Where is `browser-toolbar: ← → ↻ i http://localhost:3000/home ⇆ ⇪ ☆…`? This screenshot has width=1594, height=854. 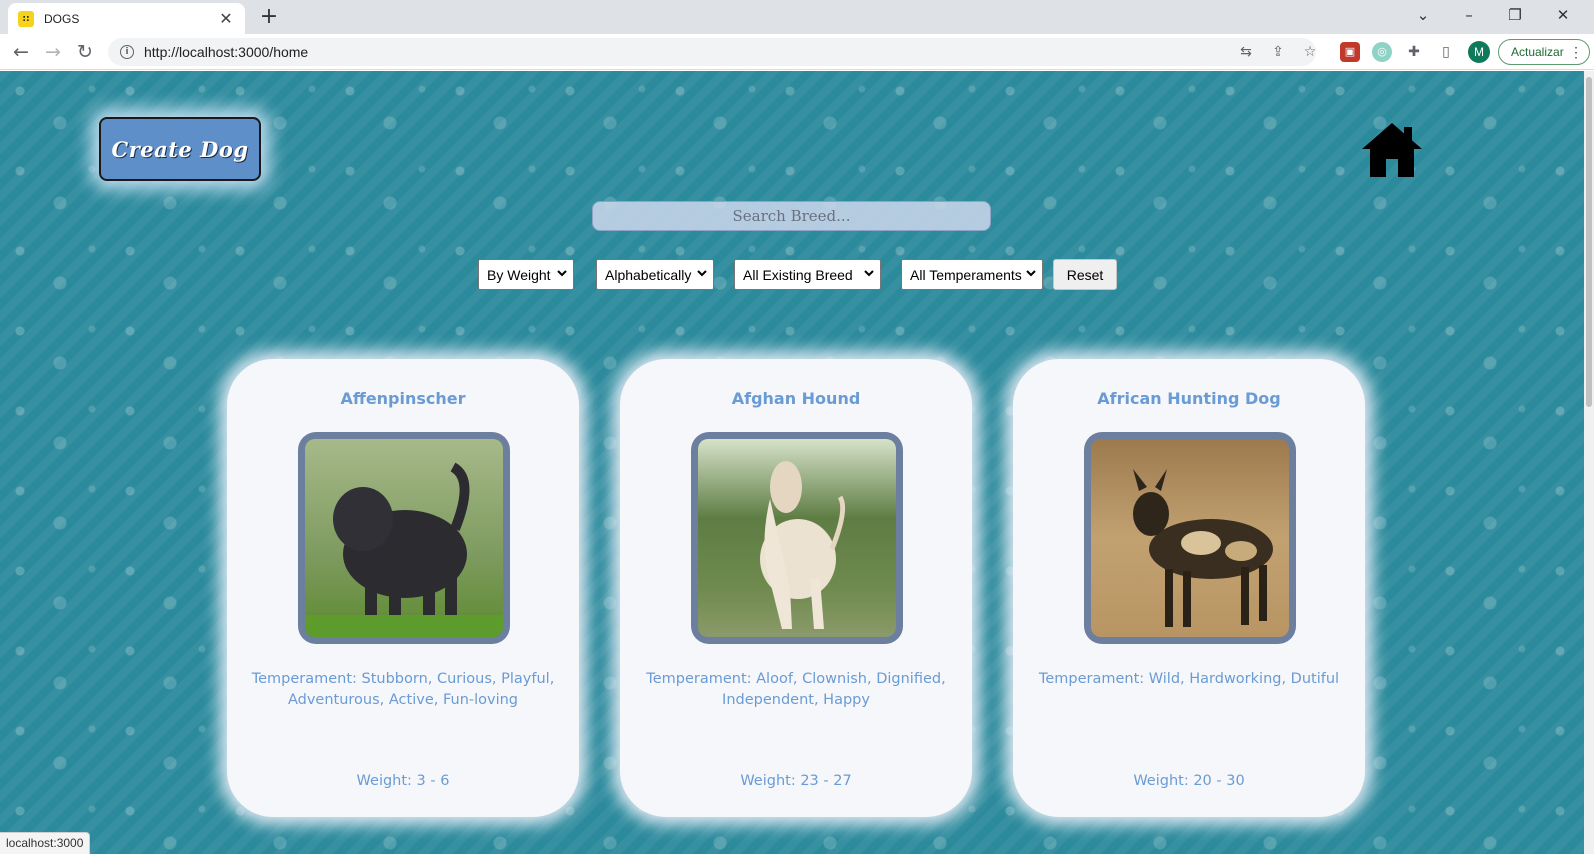
browser-toolbar: ← → ↻ i http://localhost:3000/home ⇆ ⇪ ☆… is located at coordinates (797, 52).